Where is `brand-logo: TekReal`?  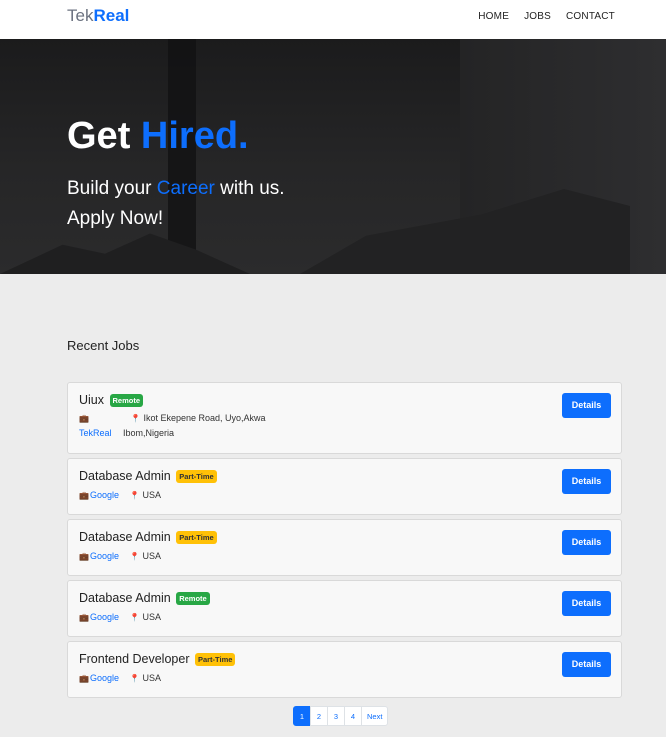
brand-logo: TekReal is located at coordinates (98, 16).